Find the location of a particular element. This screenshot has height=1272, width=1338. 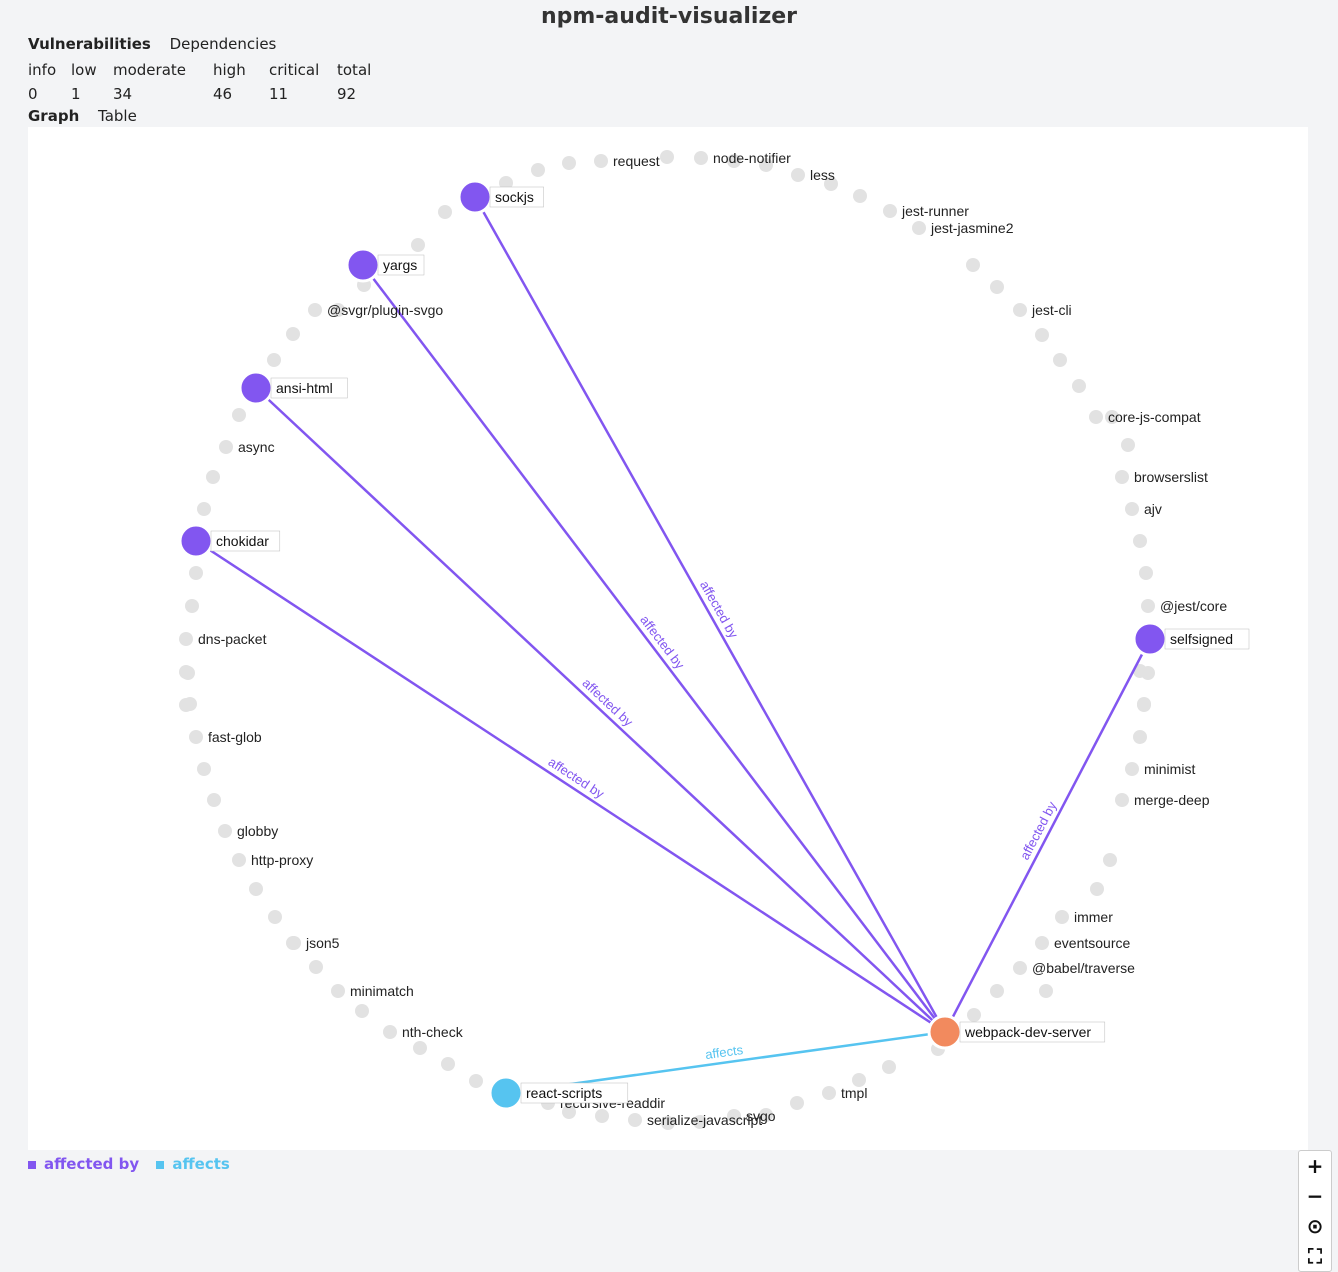

node-label: jest-jasmine2 is located at coordinates (972, 228).